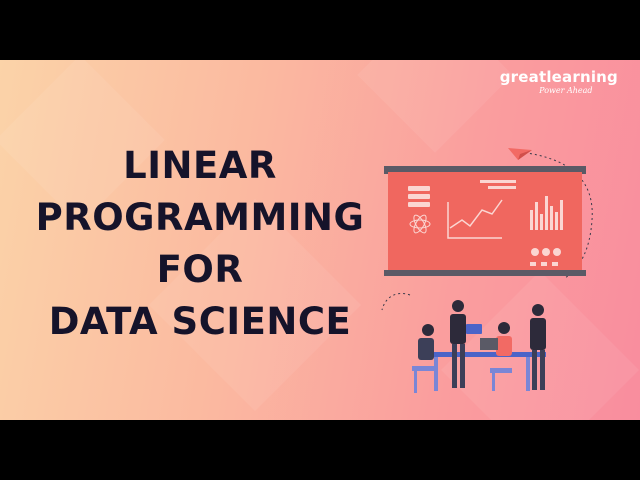 This screenshot has height=480, width=640. I want to click on board-bottom, so click(485, 273).